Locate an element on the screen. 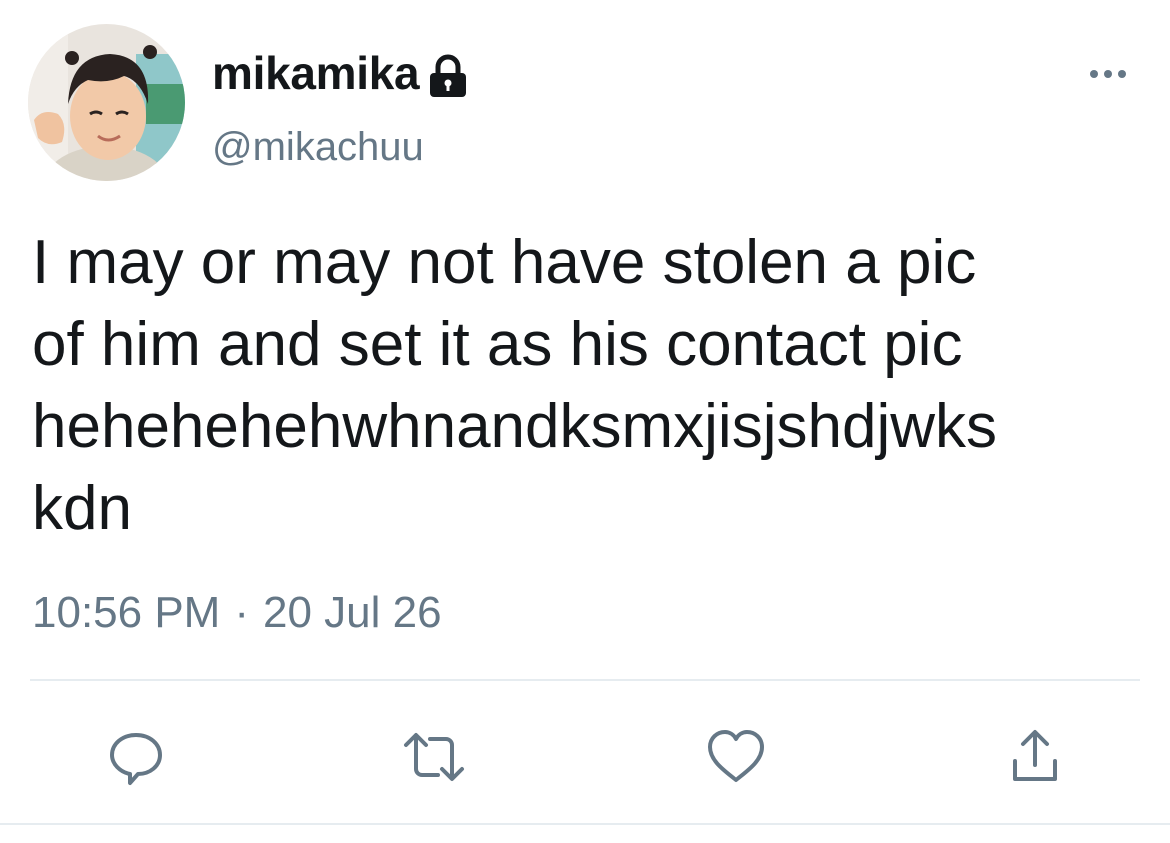 Image resolution: width=1170 pixels, height=843 pixels. share-button is located at coordinates (1035, 757).